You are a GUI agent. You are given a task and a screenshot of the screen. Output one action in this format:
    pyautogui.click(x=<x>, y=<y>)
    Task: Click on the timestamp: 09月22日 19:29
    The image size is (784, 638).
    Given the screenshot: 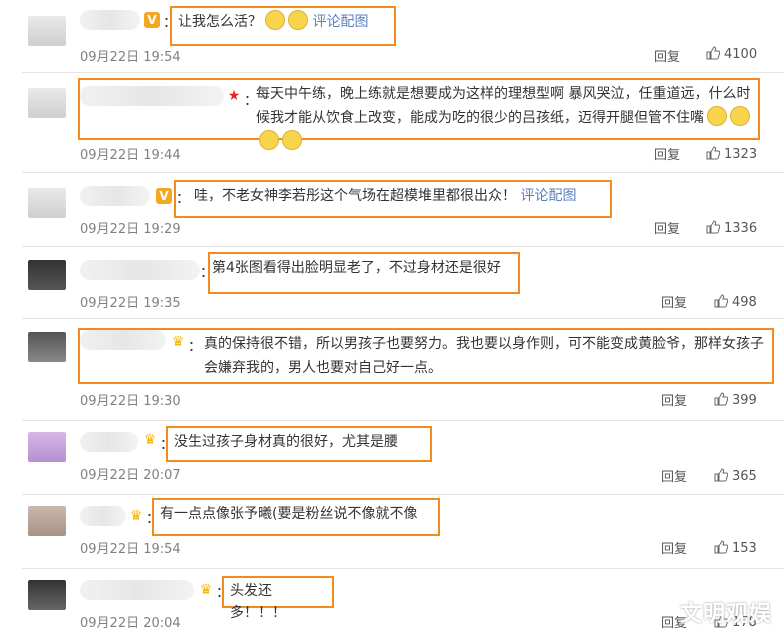 What is the action you would take?
    pyautogui.click(x=130, y=229)
    